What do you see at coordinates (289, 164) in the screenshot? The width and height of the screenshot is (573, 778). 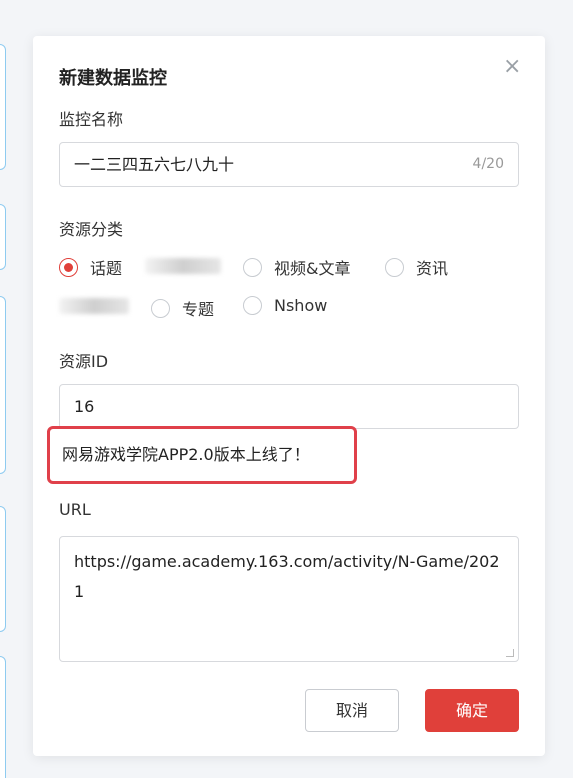 I see `monitor-name-input: 一二三四五六七八九十 4/20` at bounding box center [289, 164].